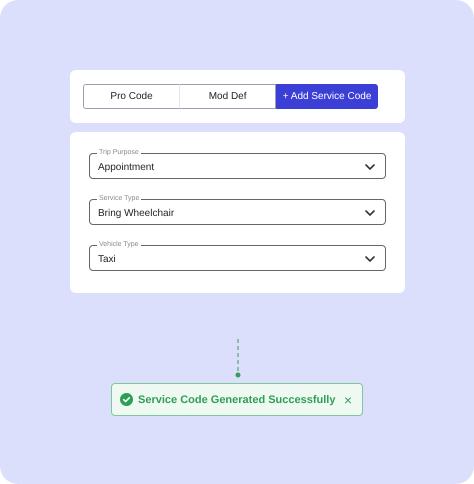 This screenshot has width=474, height=484. I want to click on field-value: Bring Wheelchair, so click(137, 213).